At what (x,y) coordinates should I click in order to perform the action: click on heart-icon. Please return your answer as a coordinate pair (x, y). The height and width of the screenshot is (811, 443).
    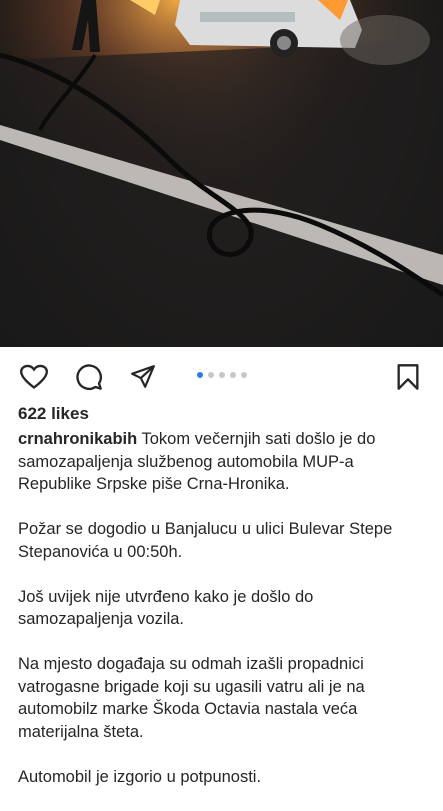
    Looking at the image, I should click on (34, 376).